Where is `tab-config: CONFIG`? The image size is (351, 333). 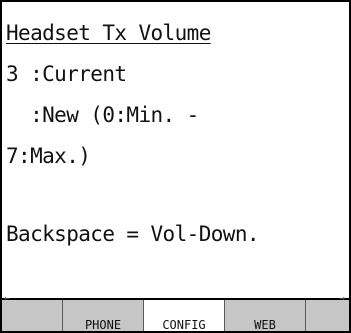 tab-config: CONFIG is located at coordinates (184, 315).